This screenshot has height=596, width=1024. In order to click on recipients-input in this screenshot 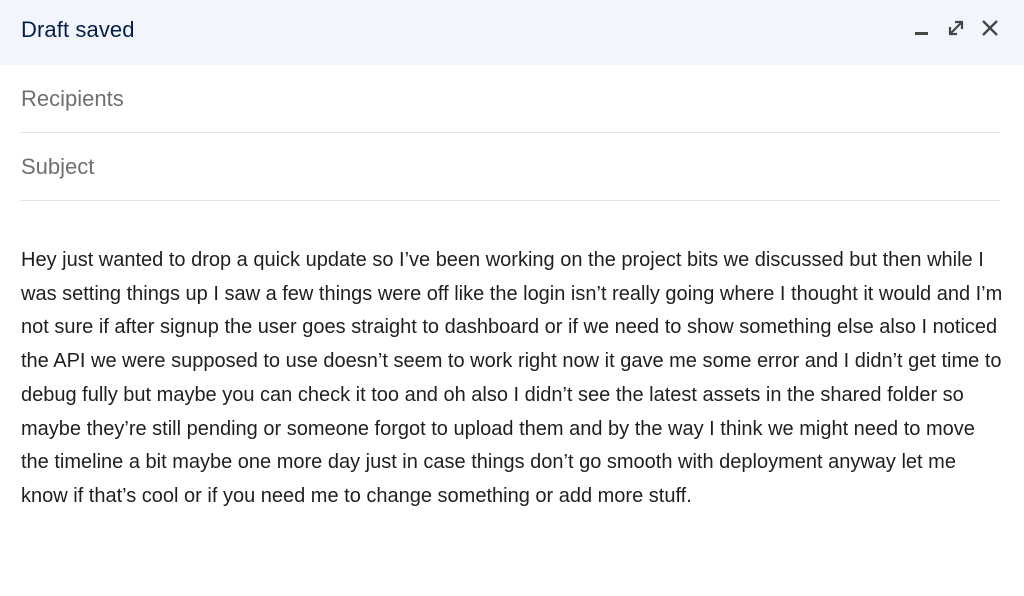, I will do `click(510, 98)`.